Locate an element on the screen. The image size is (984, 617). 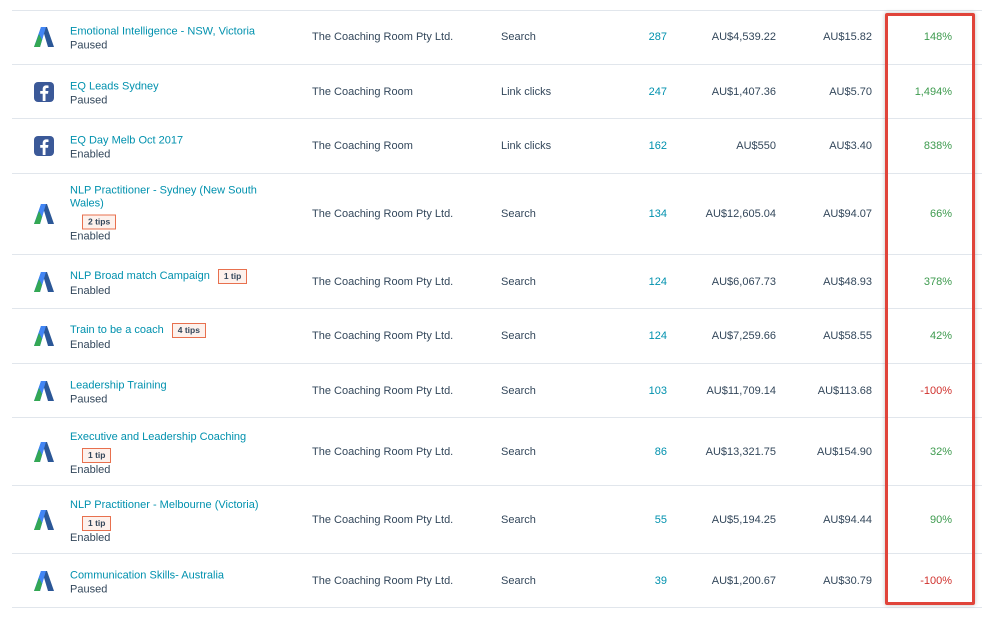
campaign-name-link: Communication Skills- Australia is located at coordinates (147, 575).